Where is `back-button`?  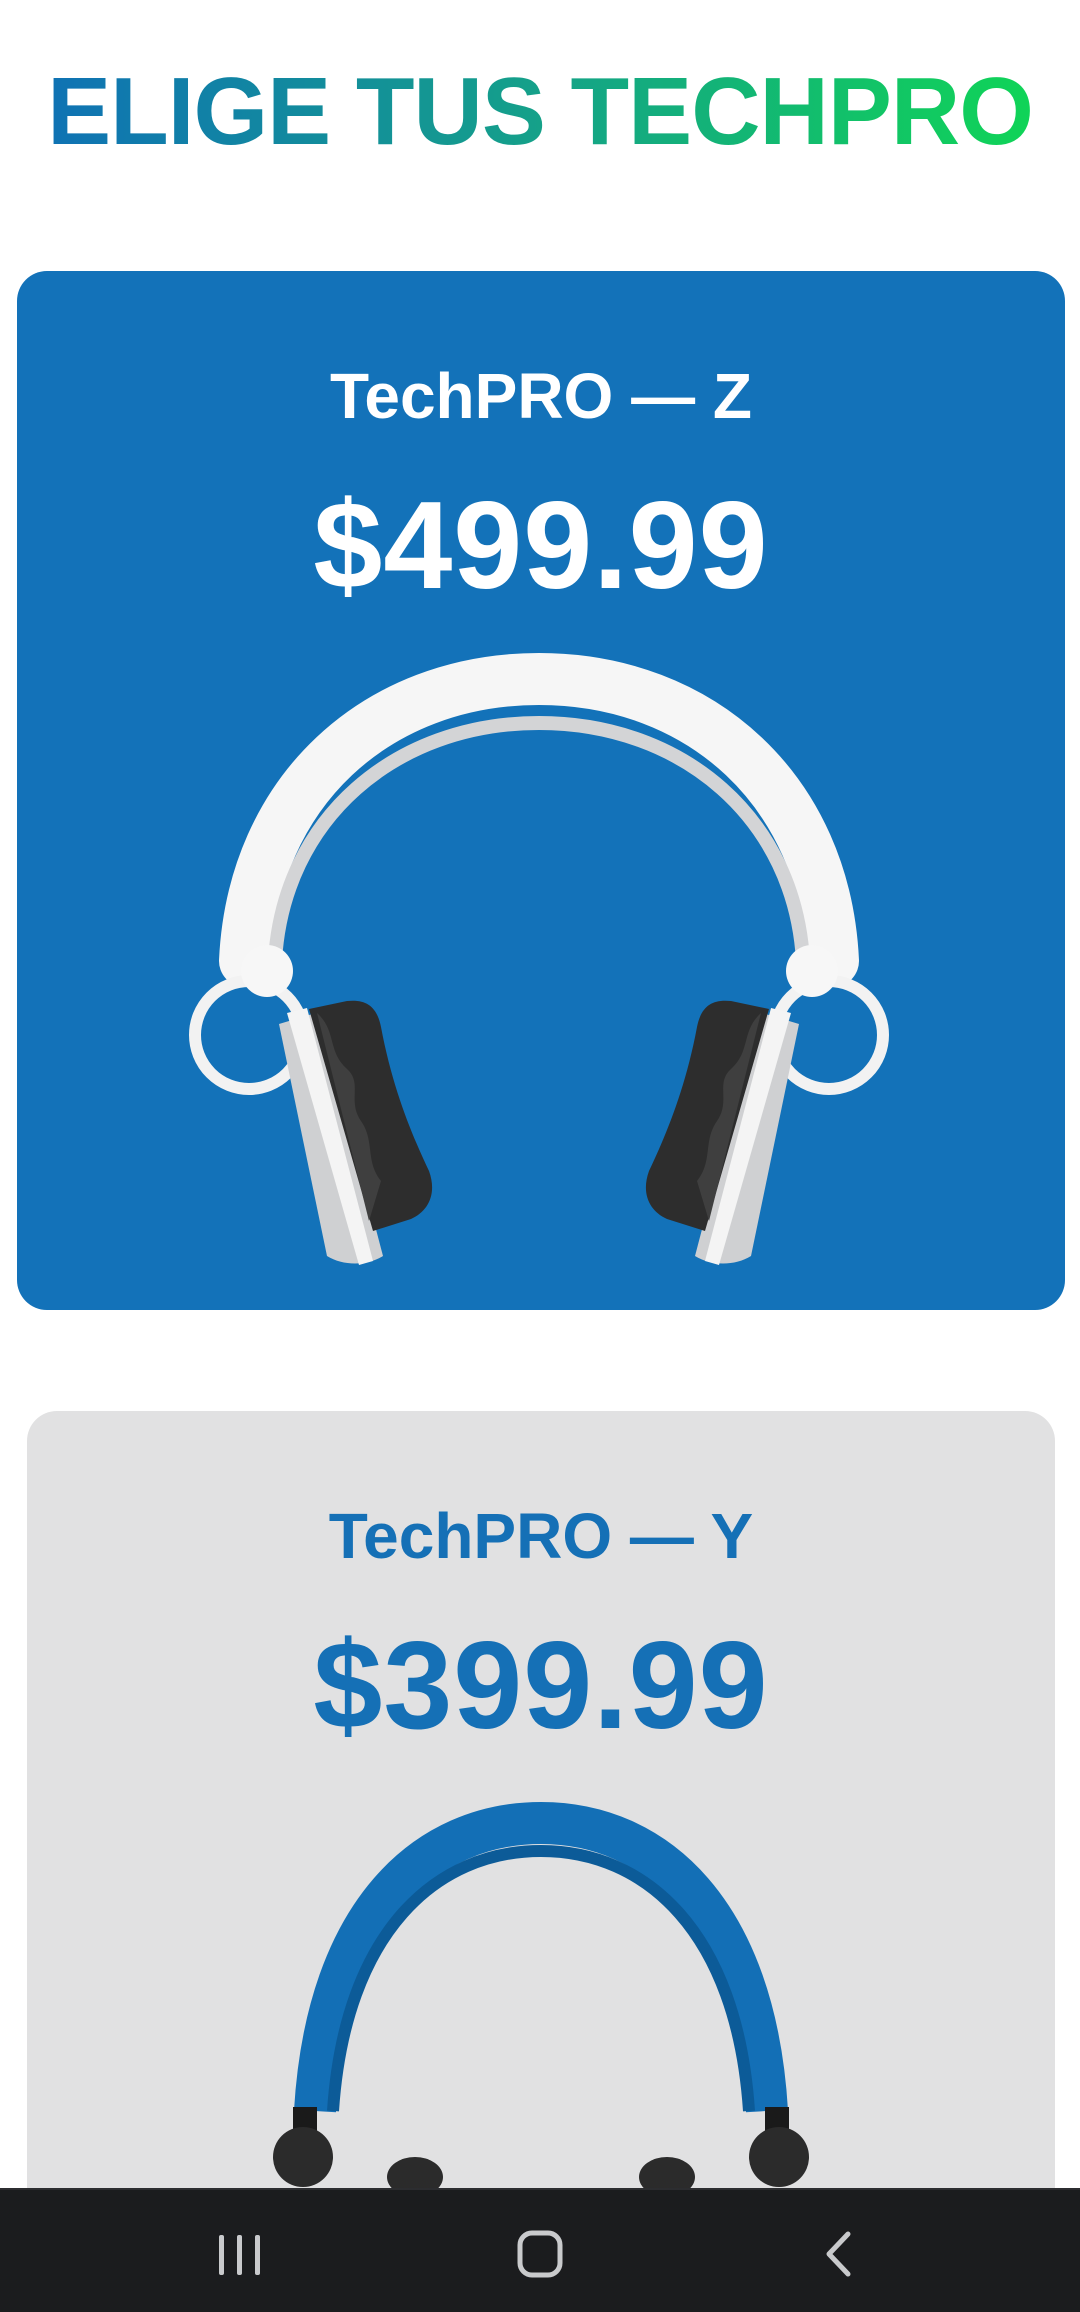
back-button is located at coordinates (840, 2252).